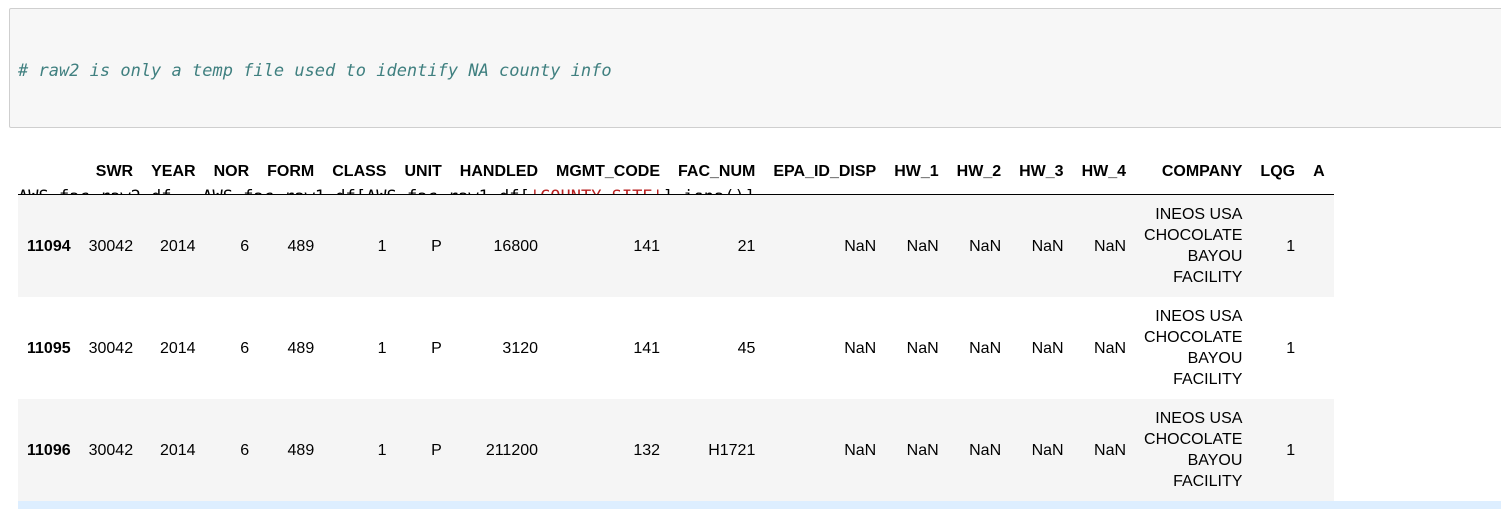 The height and width of the screenshot is (509, 1501). What do you see at coordinates (746, 246) in the screenshot?
I see `cell-fac-num: 21` at bounding box center [746, 246].